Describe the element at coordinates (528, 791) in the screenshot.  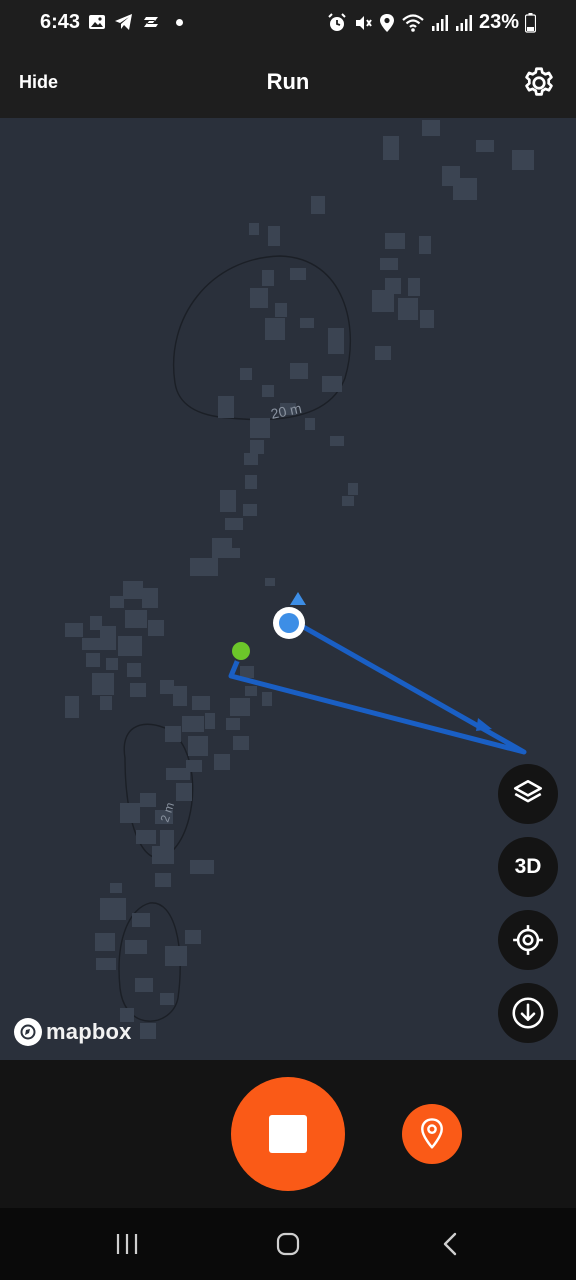
I see `layers-icon` at that location.